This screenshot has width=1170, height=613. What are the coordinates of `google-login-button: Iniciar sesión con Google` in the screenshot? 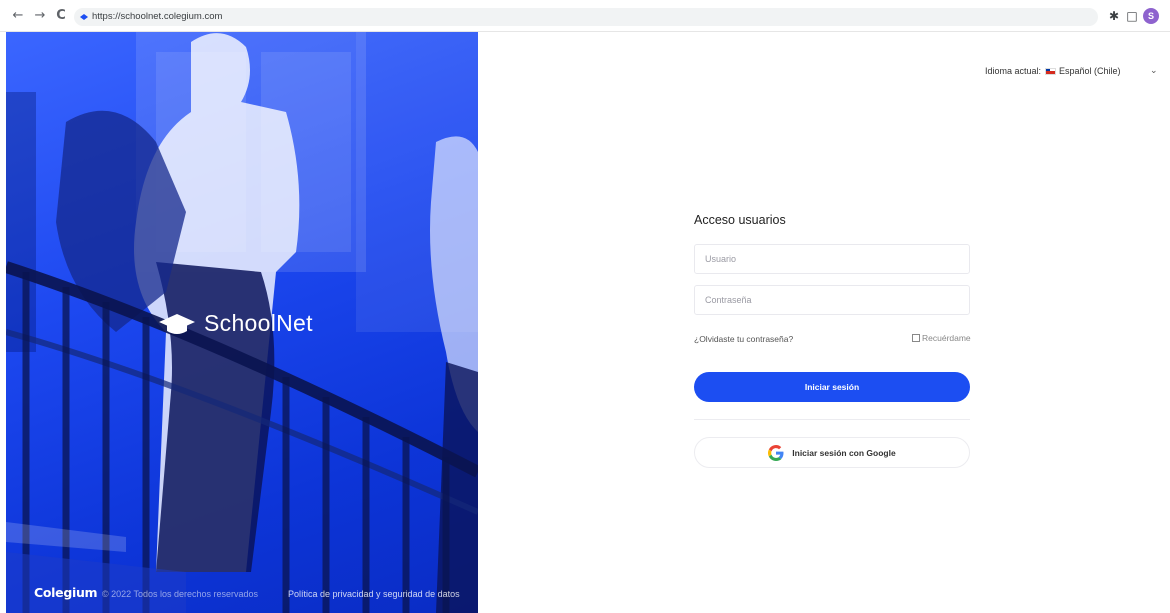 It's located at (832, 452).